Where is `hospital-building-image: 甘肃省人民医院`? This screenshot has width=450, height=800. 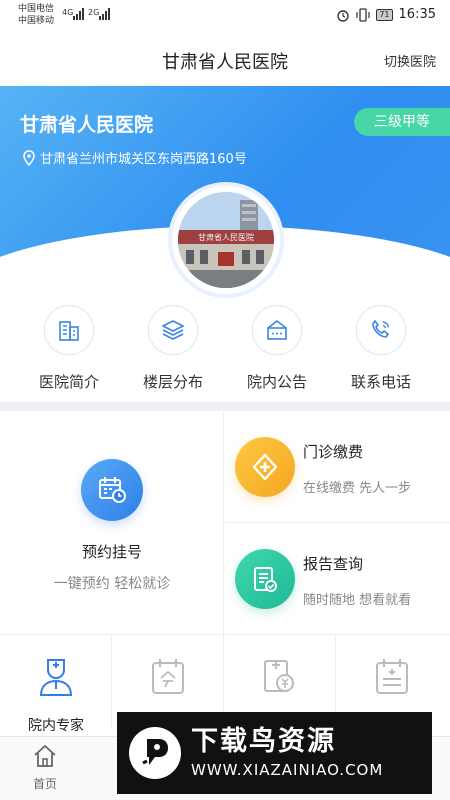 hospital-building-image: 甘肃省人民医院 is located at coordinates (226, 240).